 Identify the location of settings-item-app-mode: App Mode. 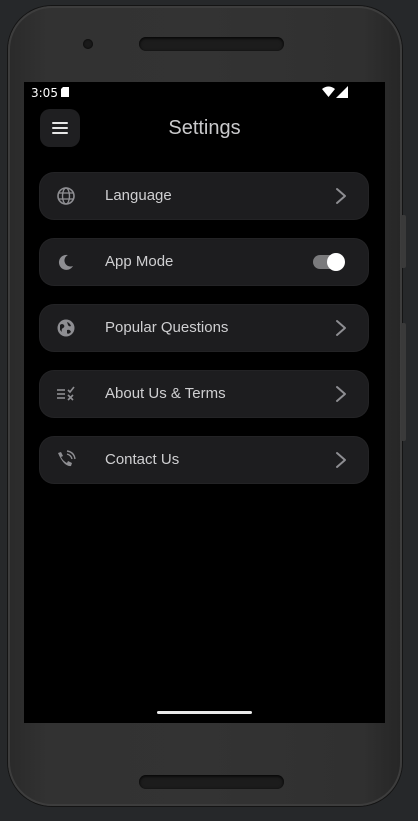
(204, 262).